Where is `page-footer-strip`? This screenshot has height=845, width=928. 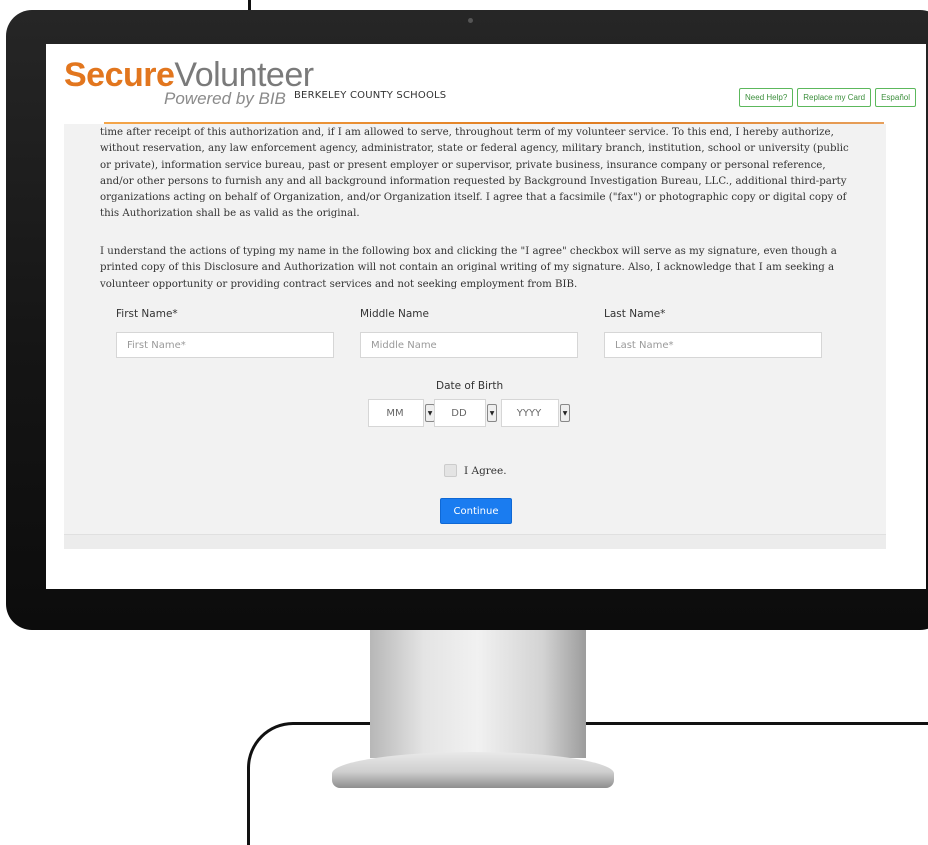
page-footer-strip is located at coordinates (475, 541).